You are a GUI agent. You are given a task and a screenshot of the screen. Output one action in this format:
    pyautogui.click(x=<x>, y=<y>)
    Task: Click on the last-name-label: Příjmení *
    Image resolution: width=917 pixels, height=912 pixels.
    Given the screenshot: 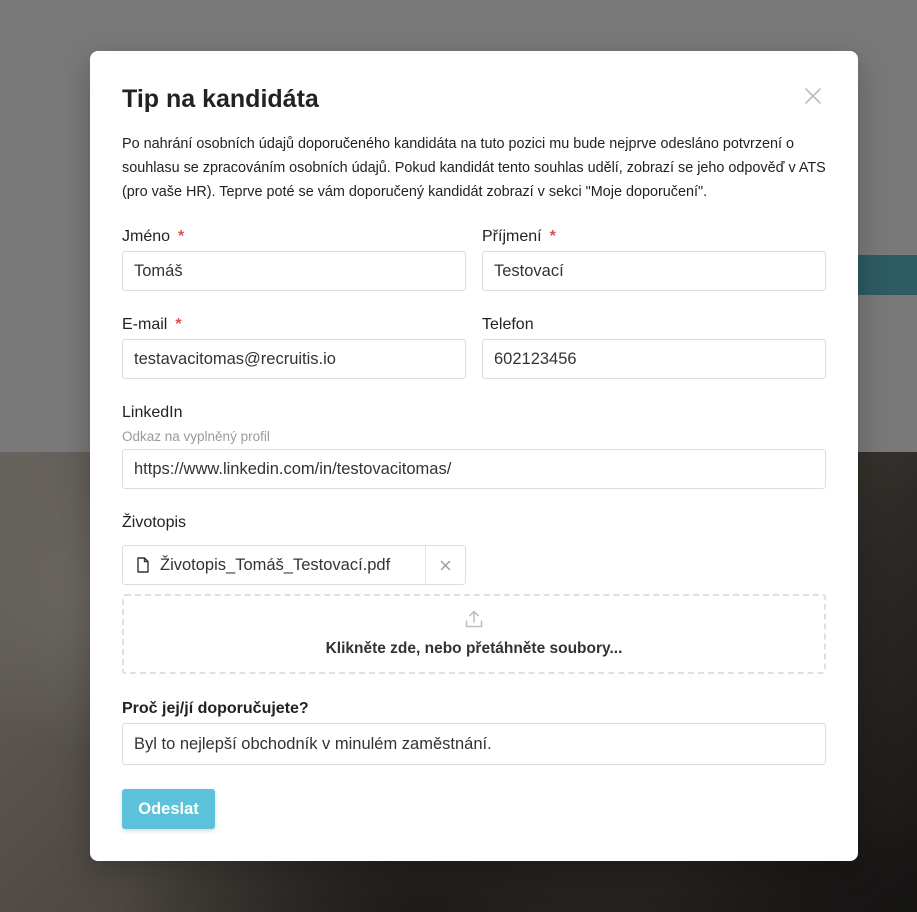 What is the action you would take?
    pyautogui.click(x=519, y=237)
    